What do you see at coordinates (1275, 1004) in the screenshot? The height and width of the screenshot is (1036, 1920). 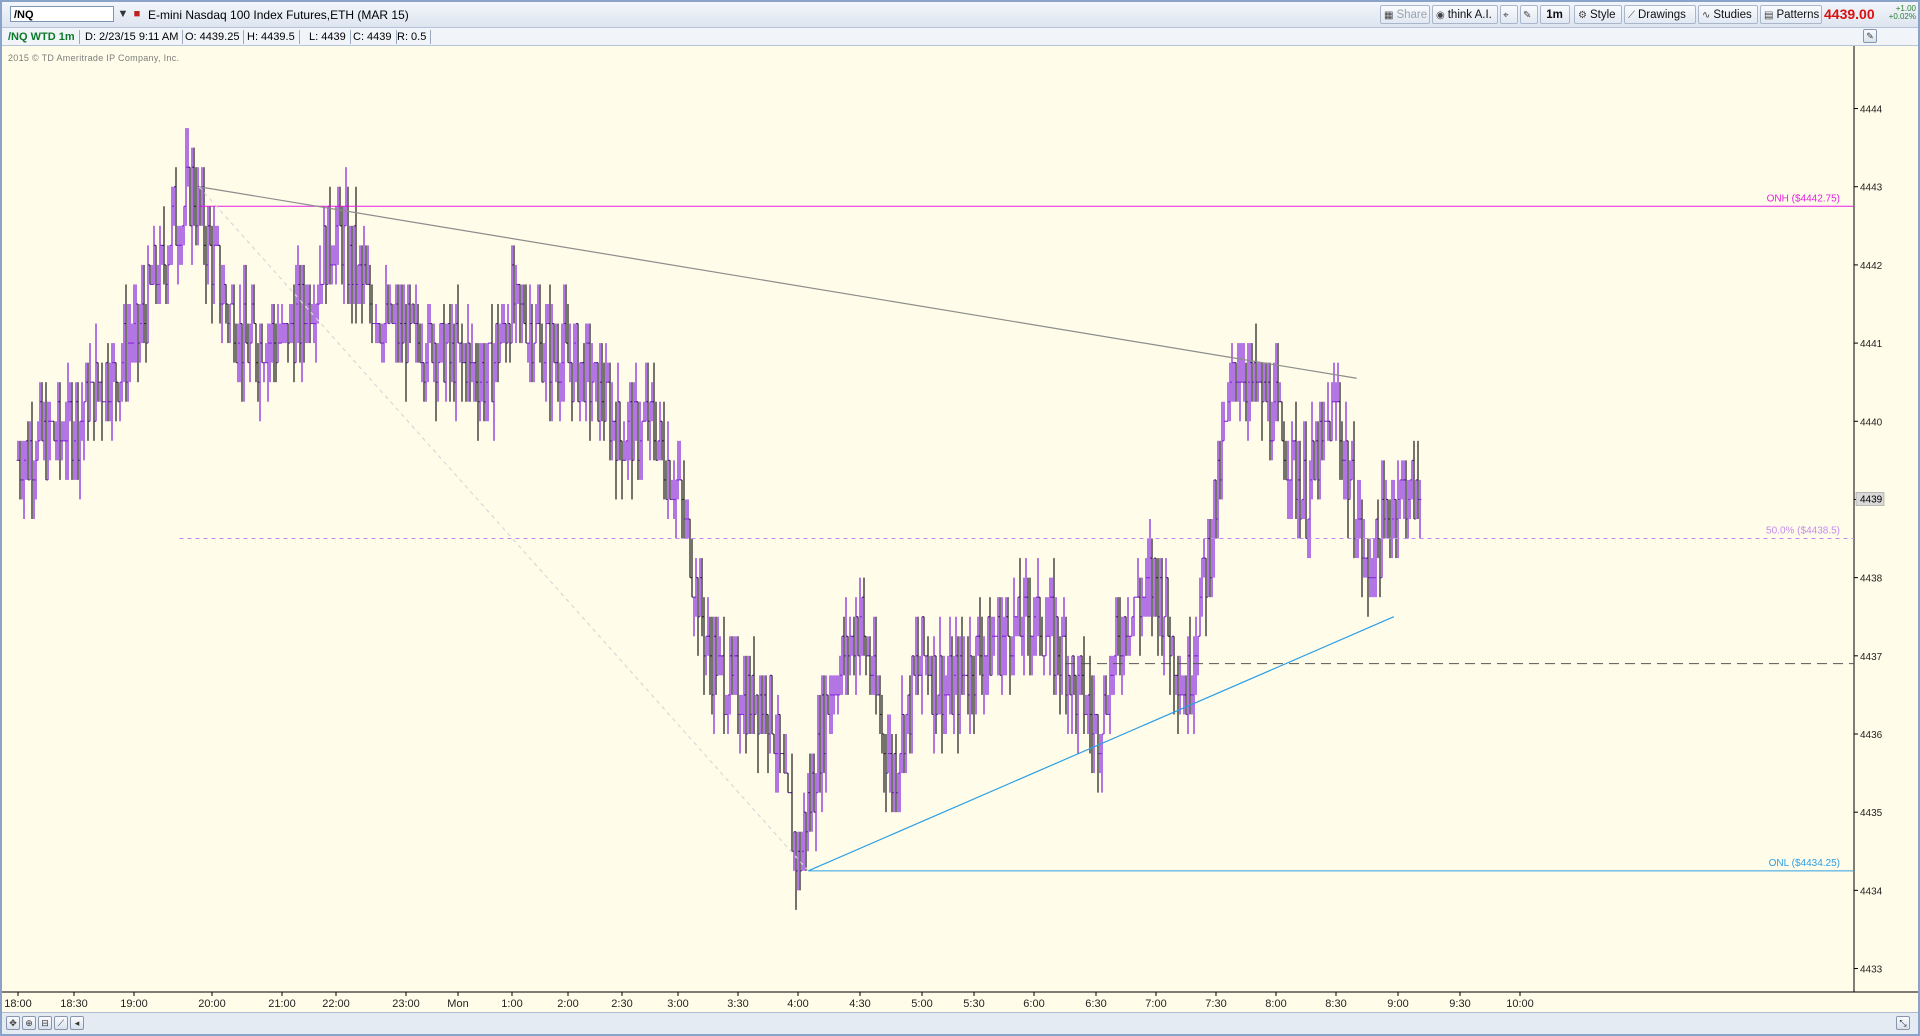 I see `x-tick-label: 8:00` at bounding box center [1275, 1004].